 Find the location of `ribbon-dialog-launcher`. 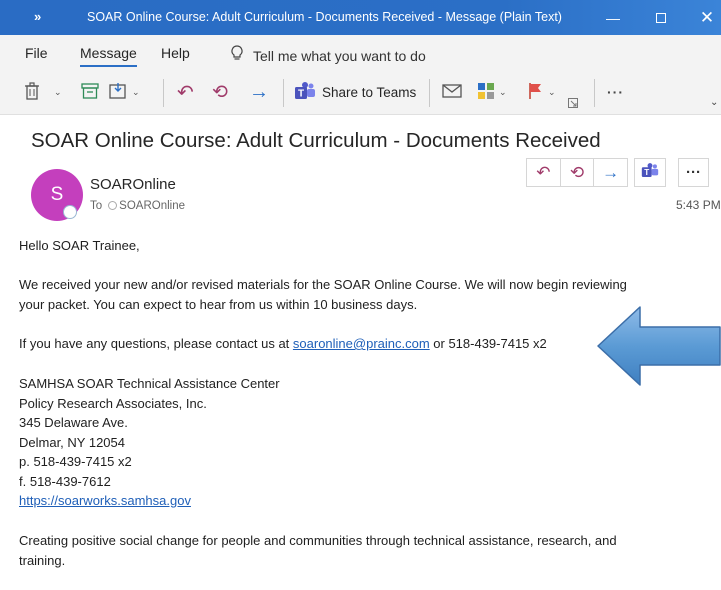

ribbon-dialog-launcher is located at coordinates (573, 104).